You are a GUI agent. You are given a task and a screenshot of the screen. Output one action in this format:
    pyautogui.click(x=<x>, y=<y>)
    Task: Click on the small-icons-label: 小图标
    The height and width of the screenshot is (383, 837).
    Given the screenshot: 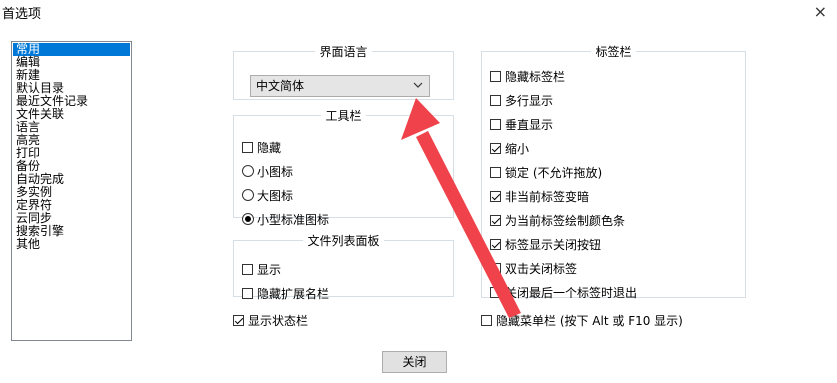 What is the action you would take?
    pyautogui.click(x=275, y=171)
    